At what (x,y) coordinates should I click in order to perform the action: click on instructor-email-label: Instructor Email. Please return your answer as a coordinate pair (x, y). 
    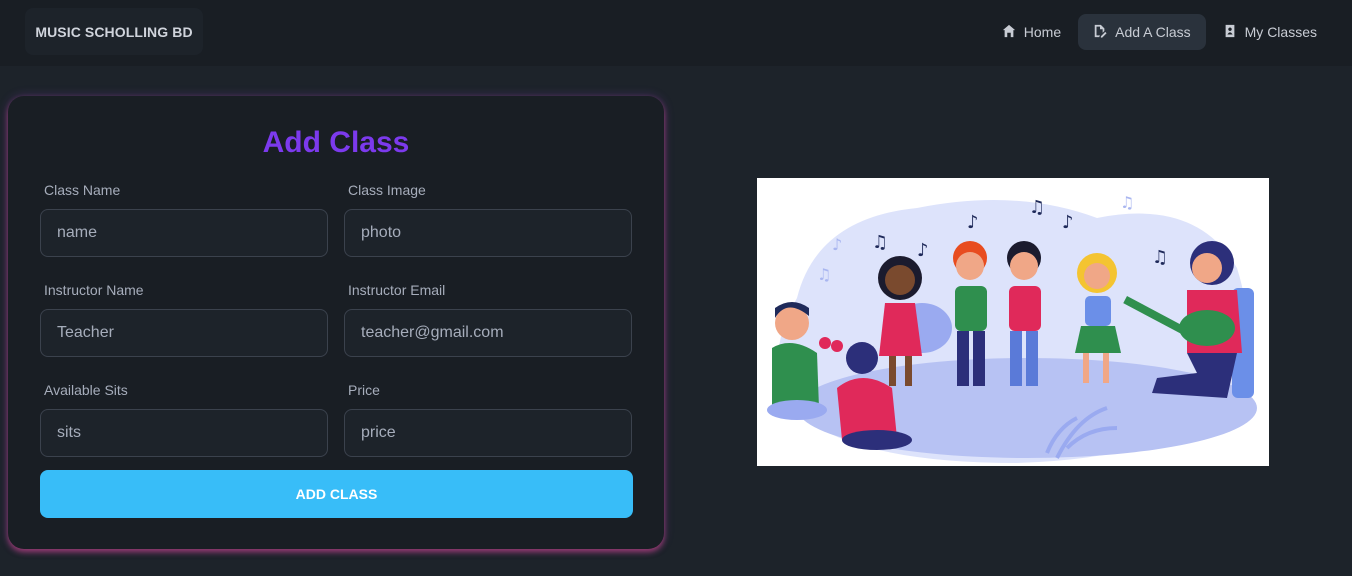
    Looking at the image, I should click on (397, 290).